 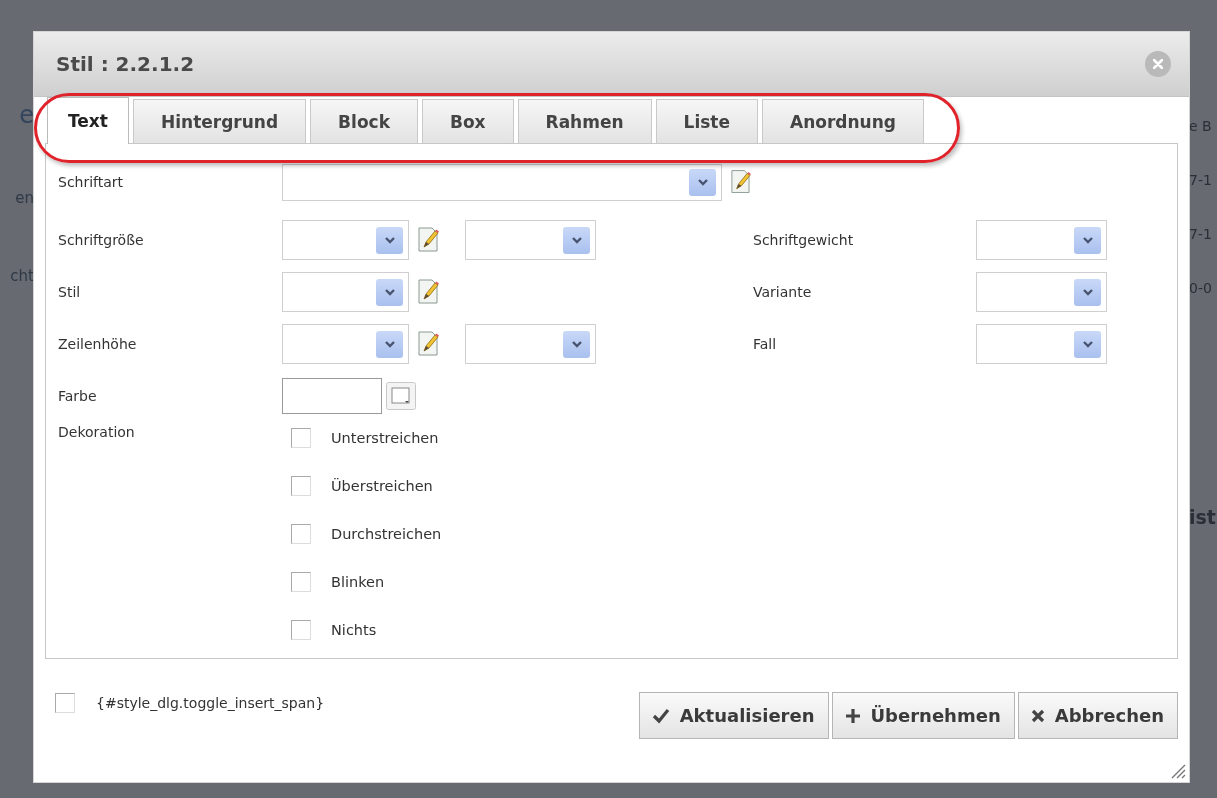 What do you see at coordinates (804, 240) in the screenshot?
I see `field-label: Schriftgewicht` at bounding box center [804, 240].